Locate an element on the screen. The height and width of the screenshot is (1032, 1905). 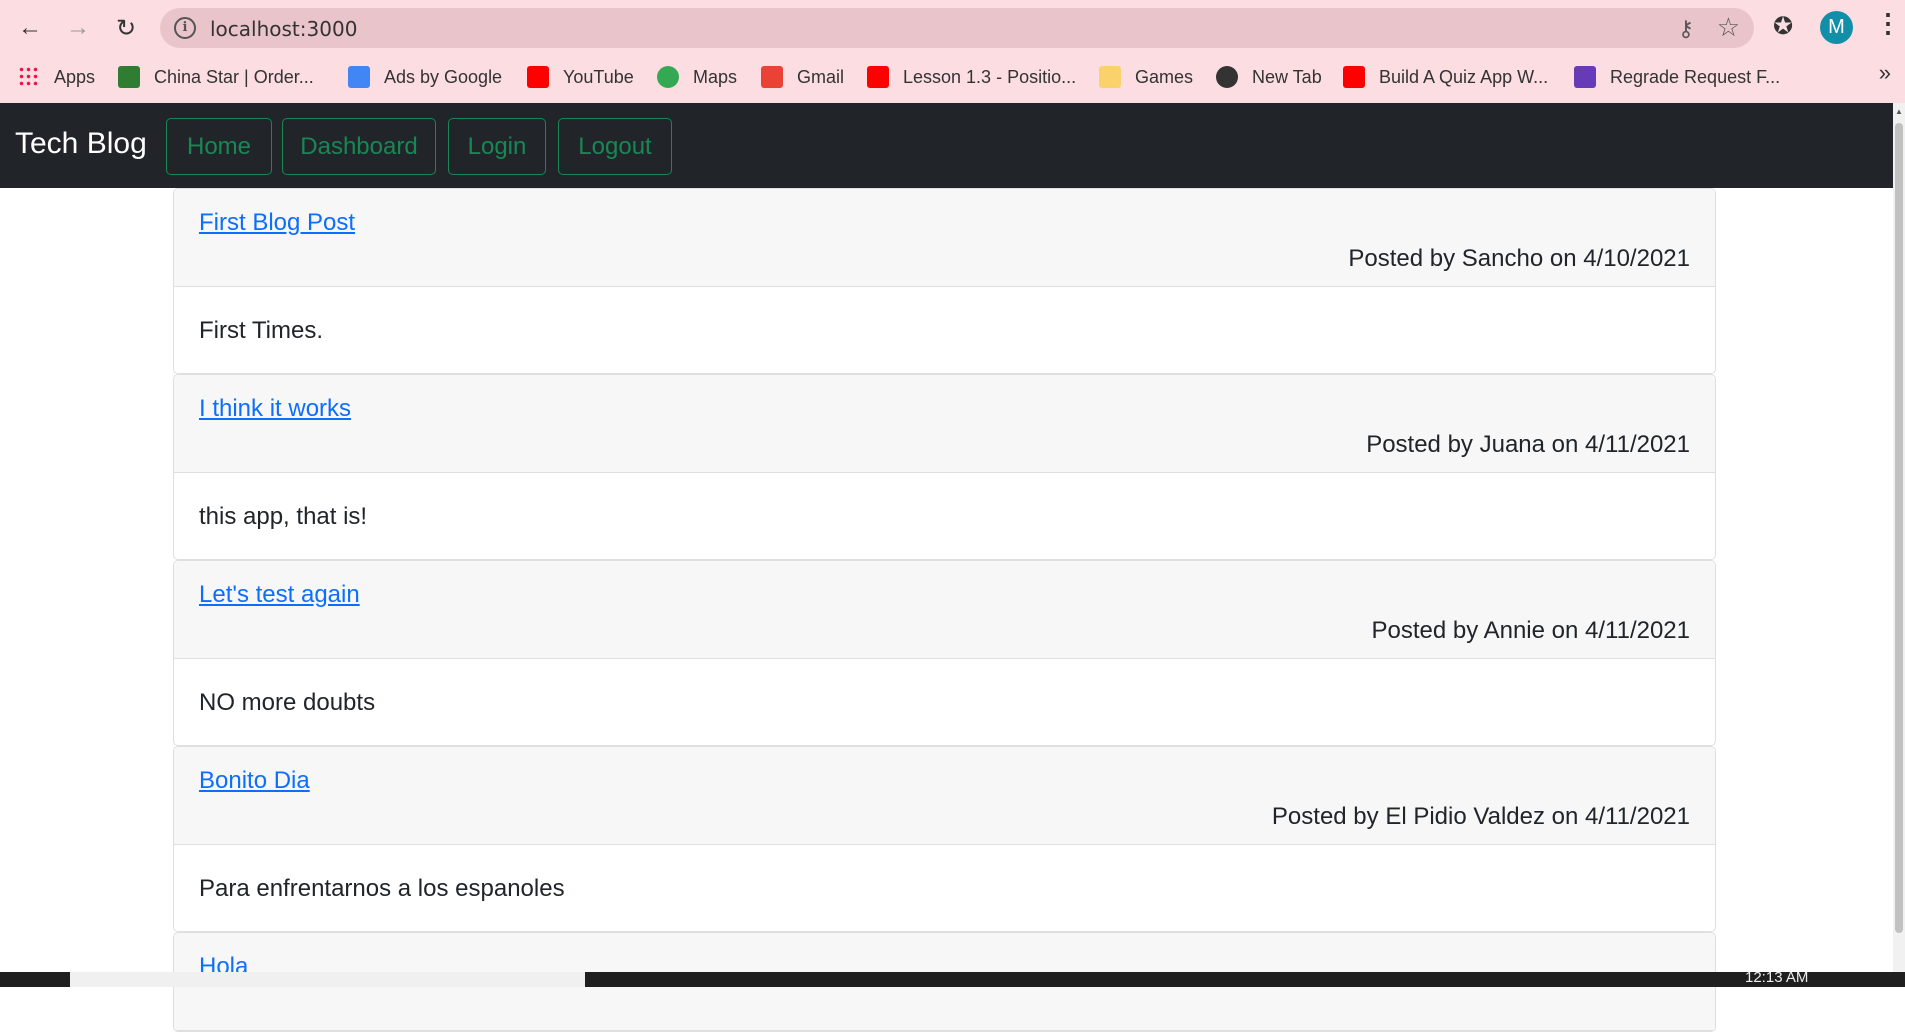
bookmark-item: Gmail is located at coordinates (802, 77).